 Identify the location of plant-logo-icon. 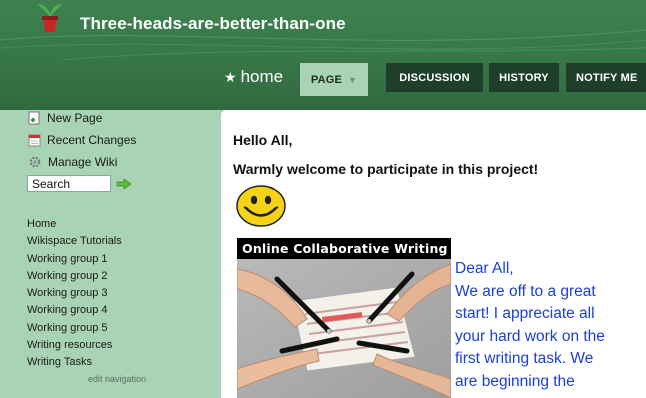
(50, 18).